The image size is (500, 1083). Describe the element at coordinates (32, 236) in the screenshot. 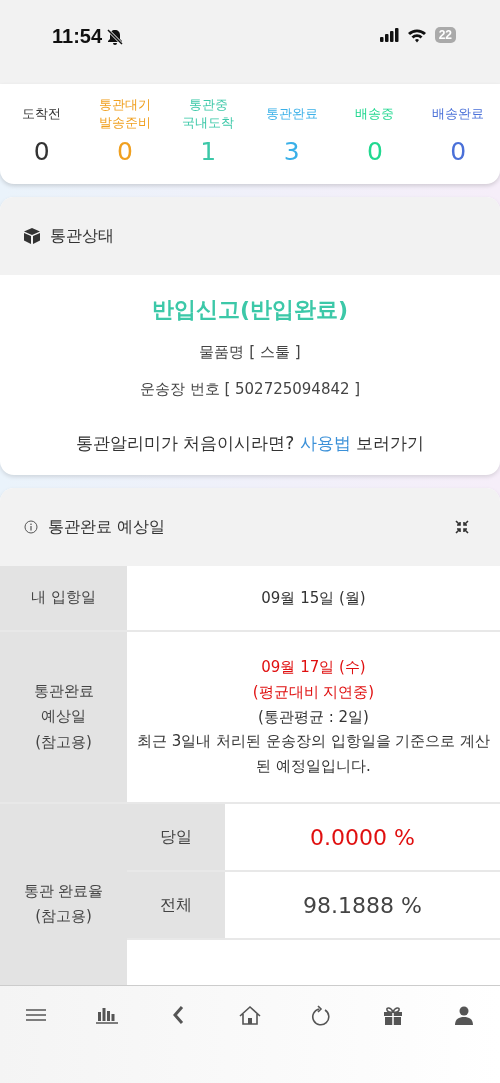

I see `box-icon` at that location.